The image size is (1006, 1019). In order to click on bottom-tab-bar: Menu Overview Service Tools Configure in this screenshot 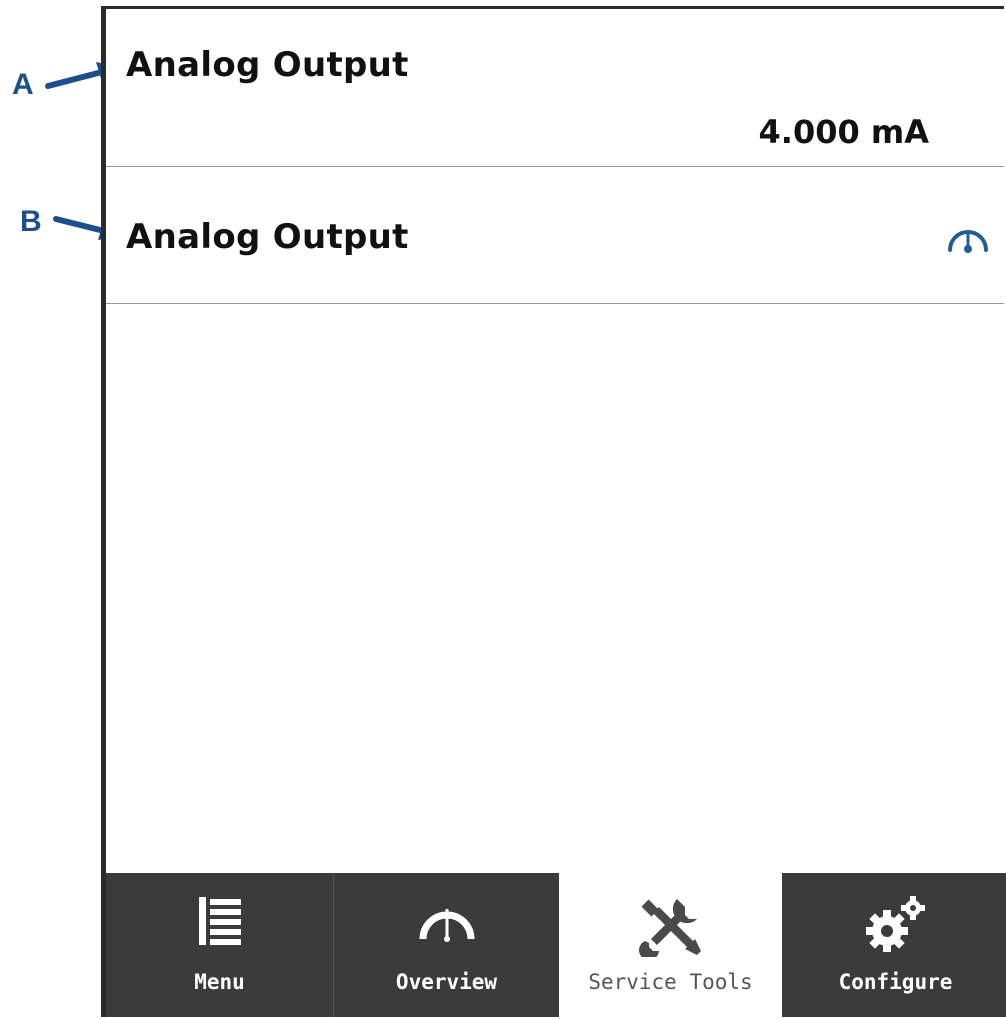, I will do `click(556, 945)`.